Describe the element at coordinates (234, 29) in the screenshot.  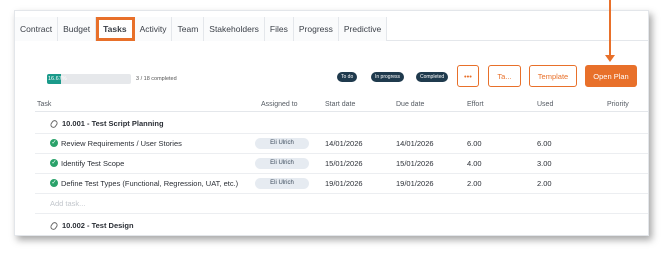
I see `tab-stakeholders: Stakeholders` at that location.